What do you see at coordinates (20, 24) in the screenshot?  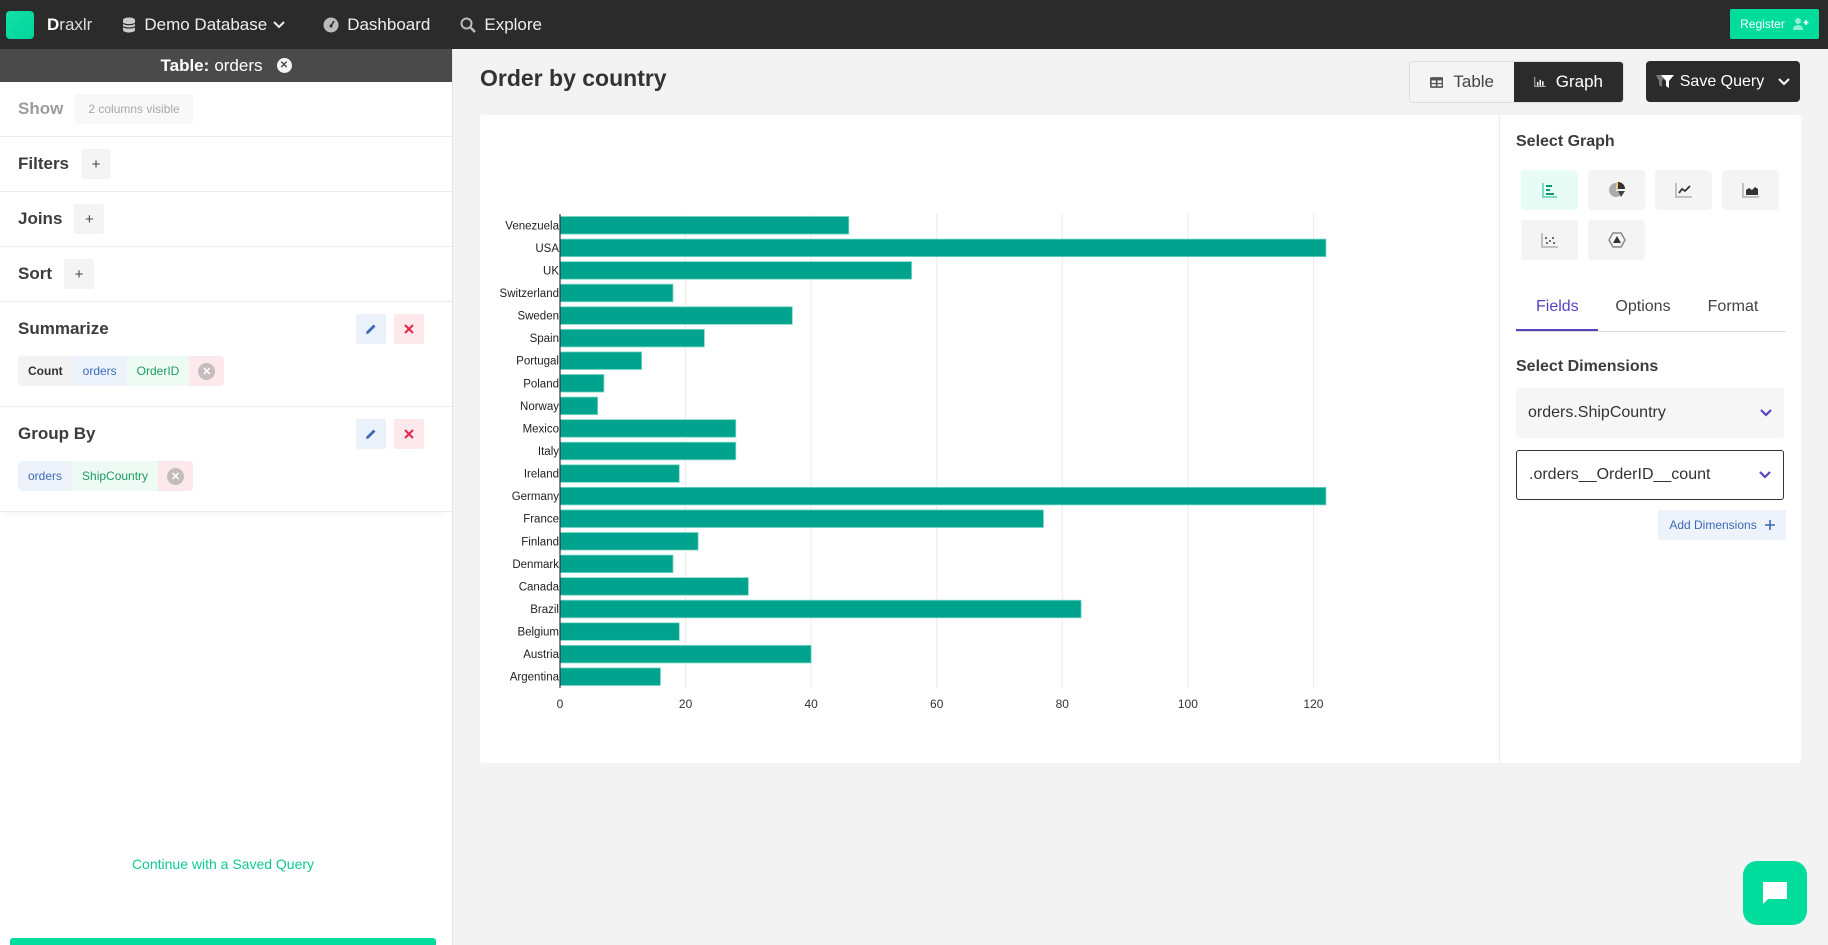 I see `logo-icon` at bounding box center [20, 24].